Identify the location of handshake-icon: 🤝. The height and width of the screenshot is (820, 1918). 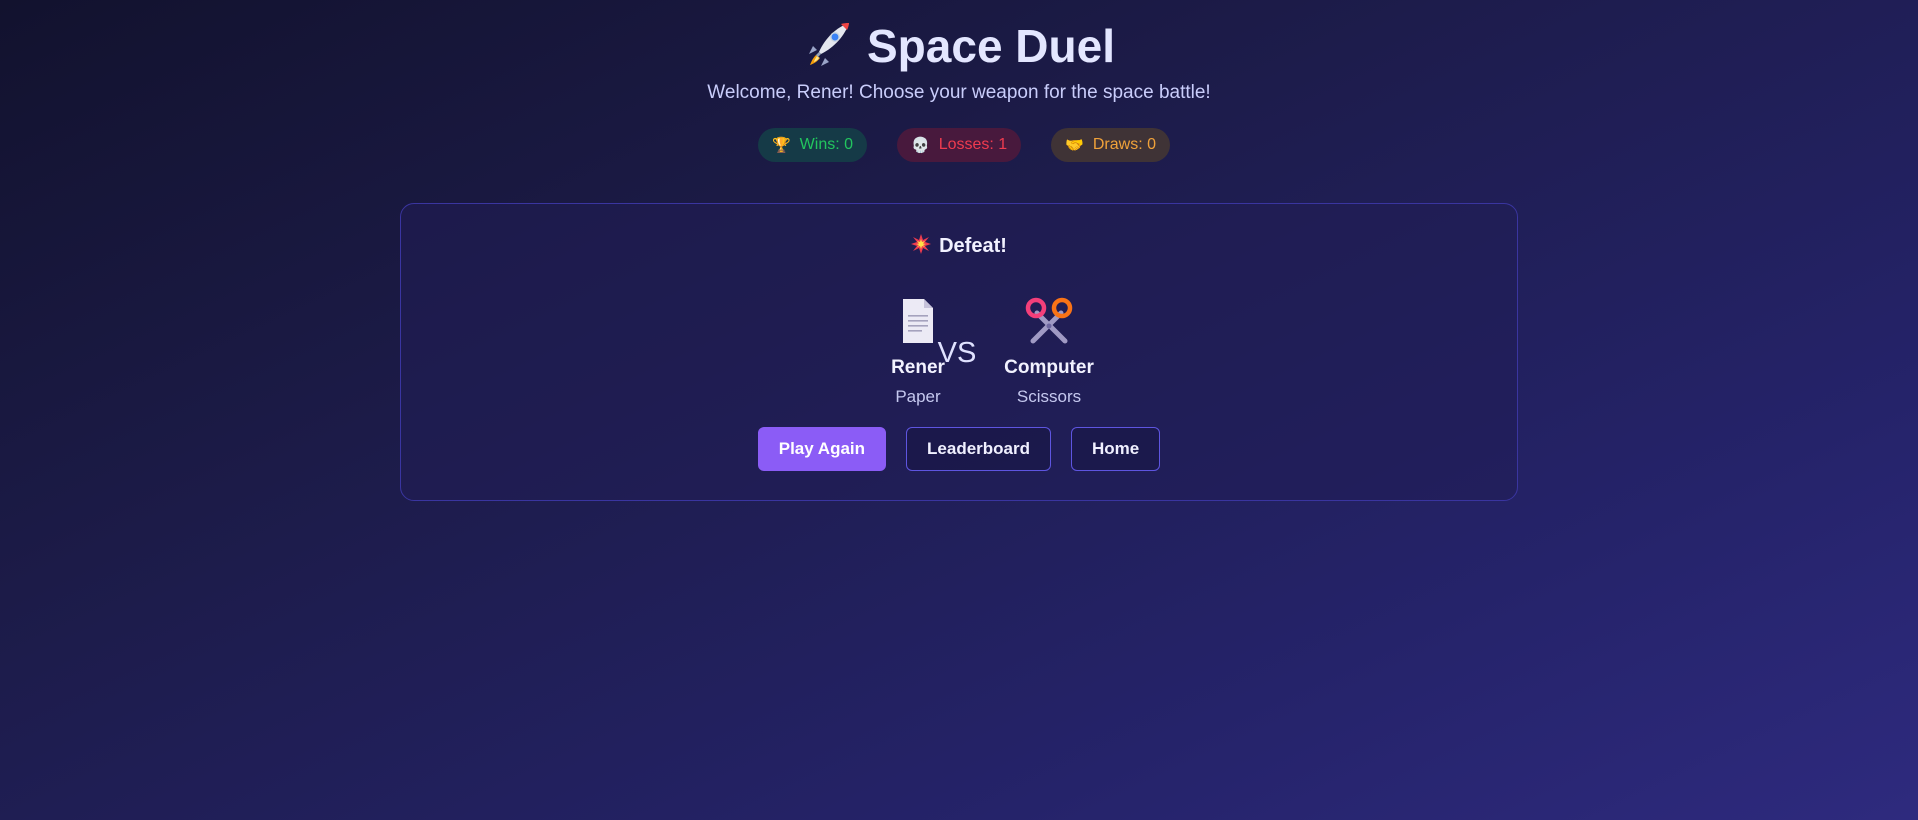
(1074, 145).